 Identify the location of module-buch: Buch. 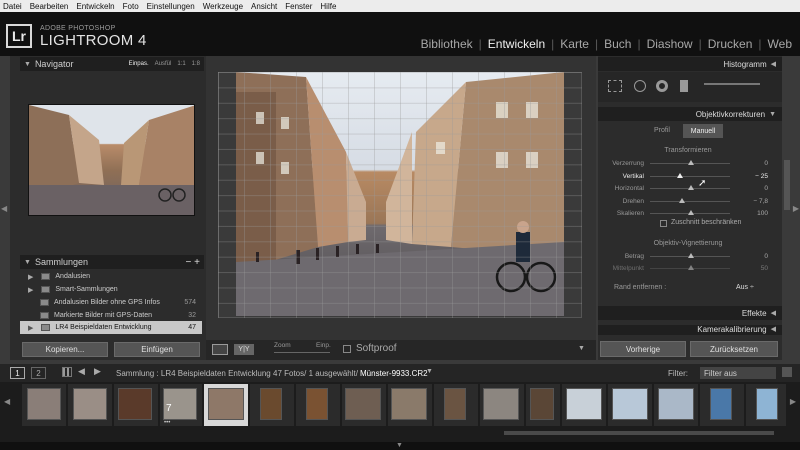
(617, 44).